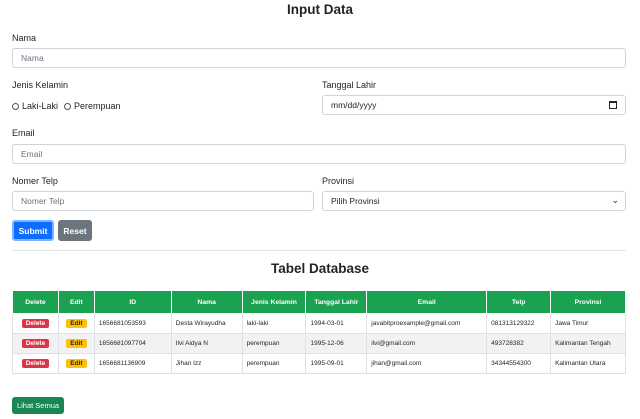 The height and width of the screenshot is (419, 640). Describe the element at coordinates (427, 302) in the screenshot. I see `col-header: Email` at that location.